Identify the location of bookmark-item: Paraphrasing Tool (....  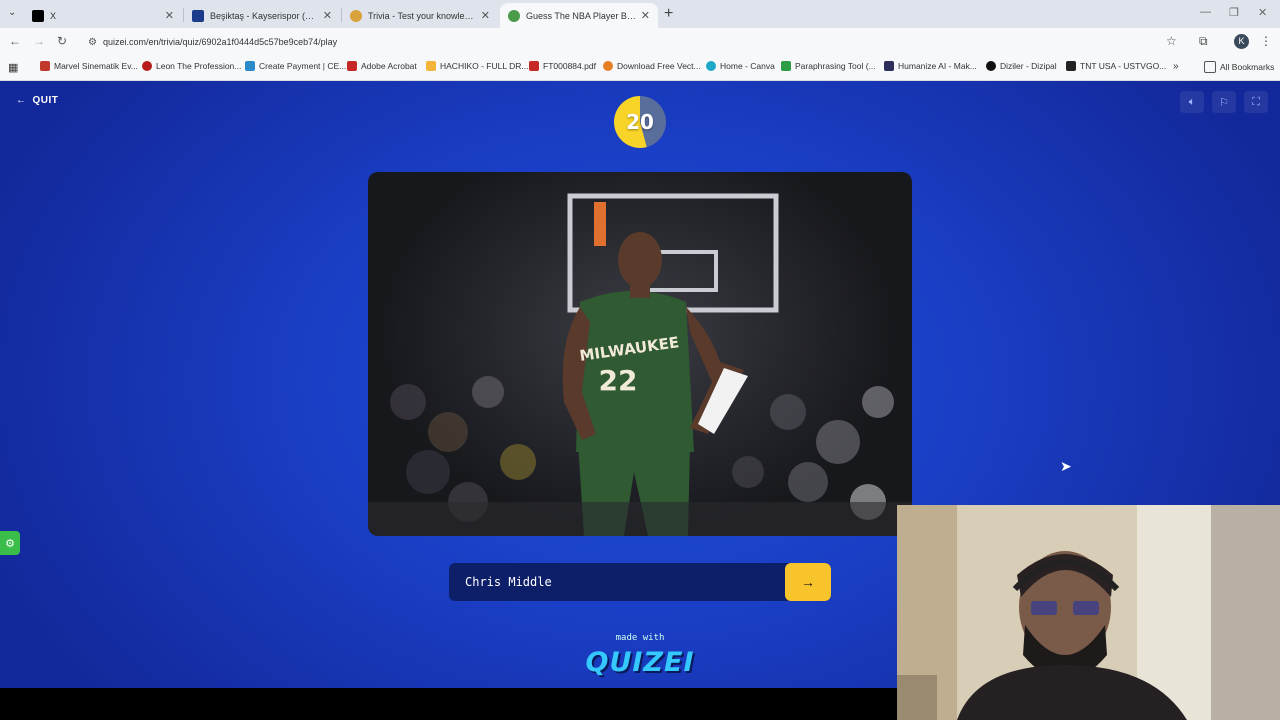
(828, 66).